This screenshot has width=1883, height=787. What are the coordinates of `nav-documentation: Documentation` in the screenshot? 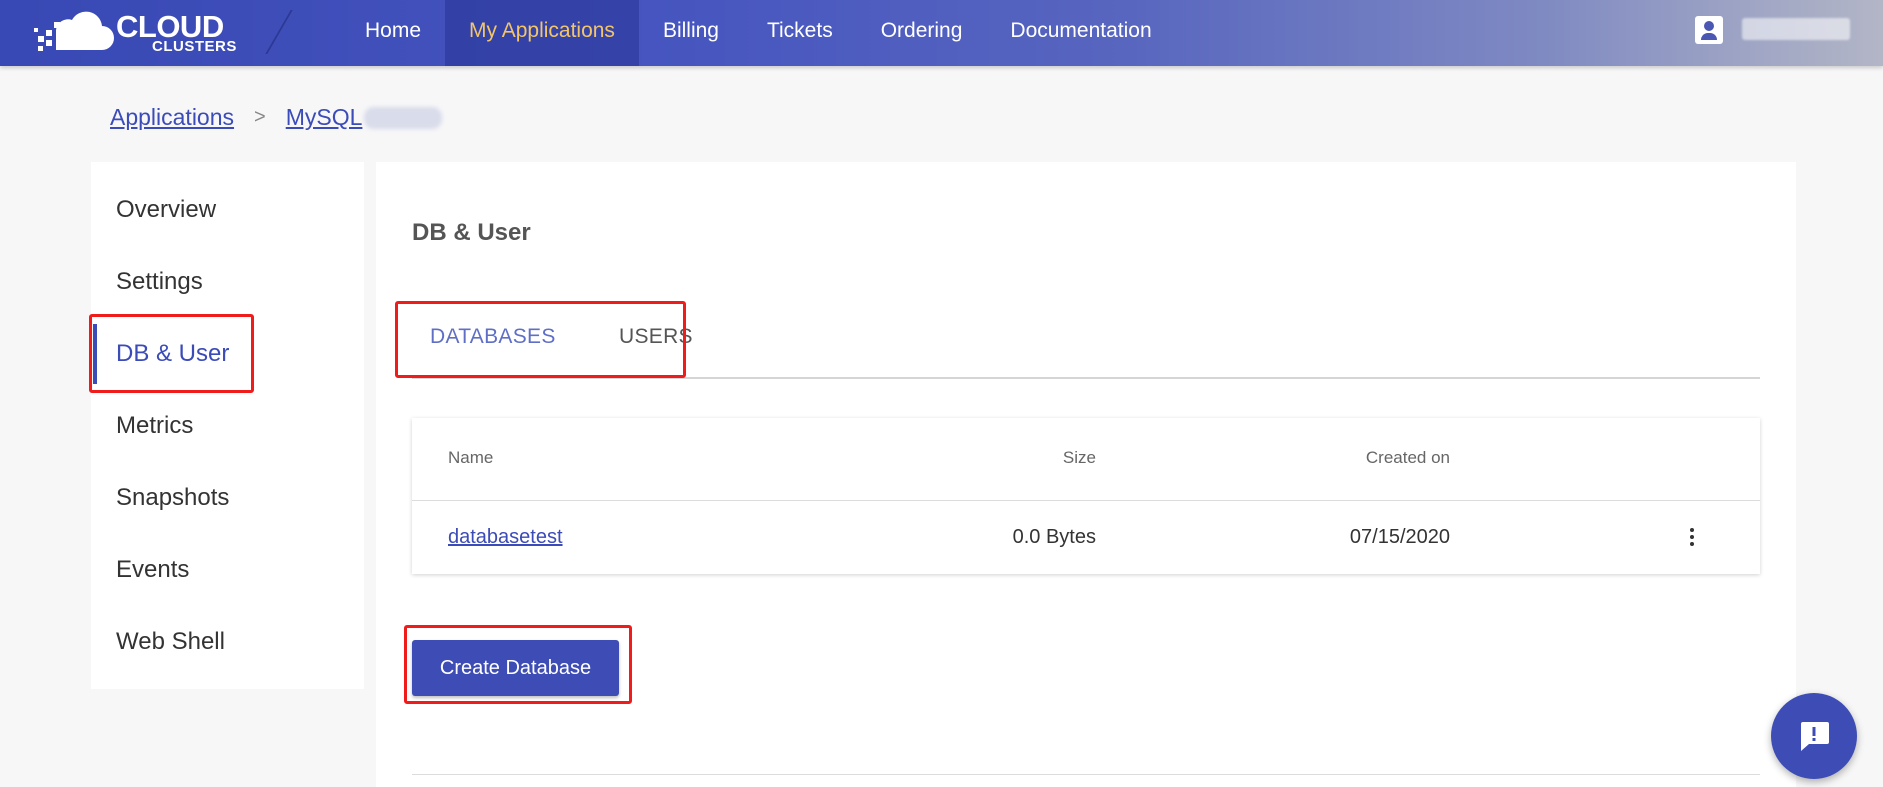 It's located at (1080, 33).